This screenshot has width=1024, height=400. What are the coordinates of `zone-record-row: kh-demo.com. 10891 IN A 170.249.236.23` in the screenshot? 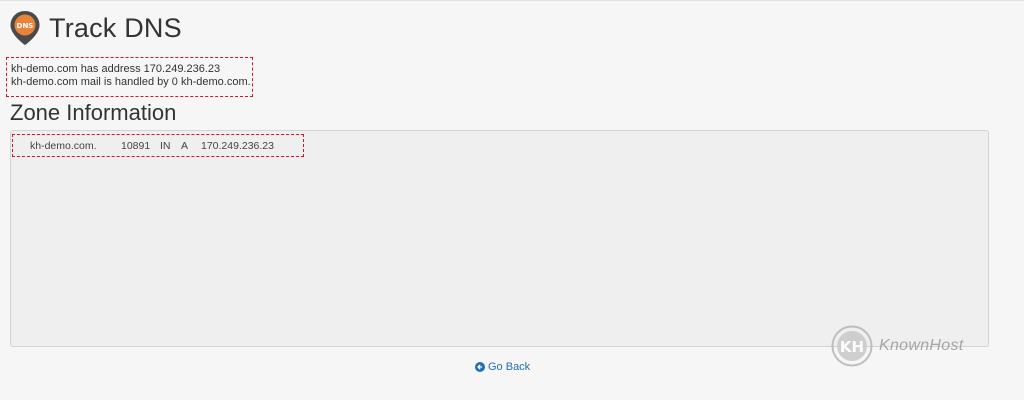 It's located at (158, 145).